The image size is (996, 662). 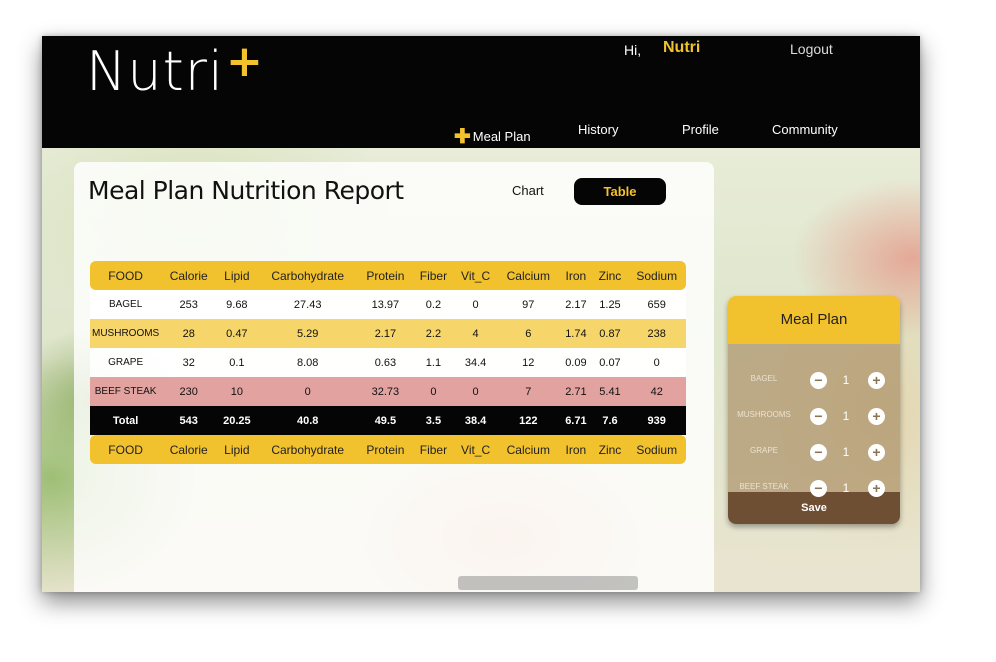 I want to click on logo-plus-icon: +, so click(x=245, y=61).